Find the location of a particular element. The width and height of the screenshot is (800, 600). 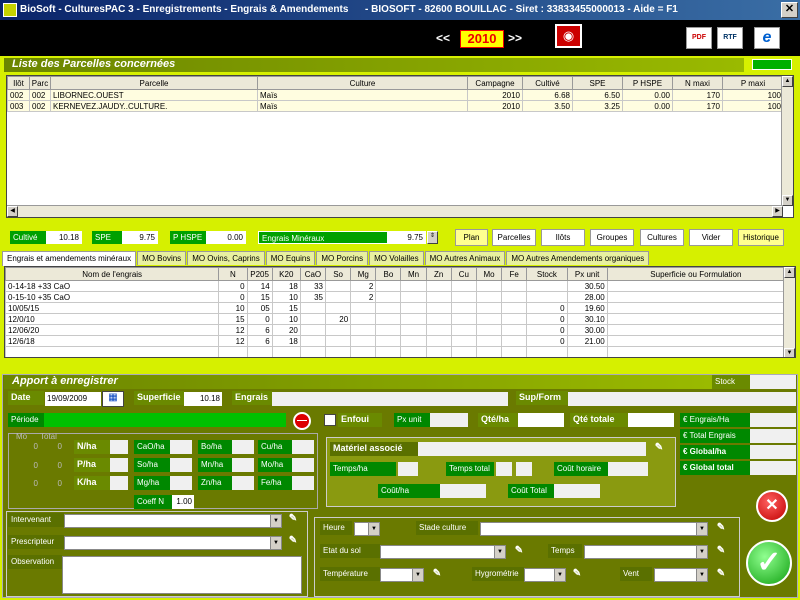

materiel-input is located at coordinates (532, 449).